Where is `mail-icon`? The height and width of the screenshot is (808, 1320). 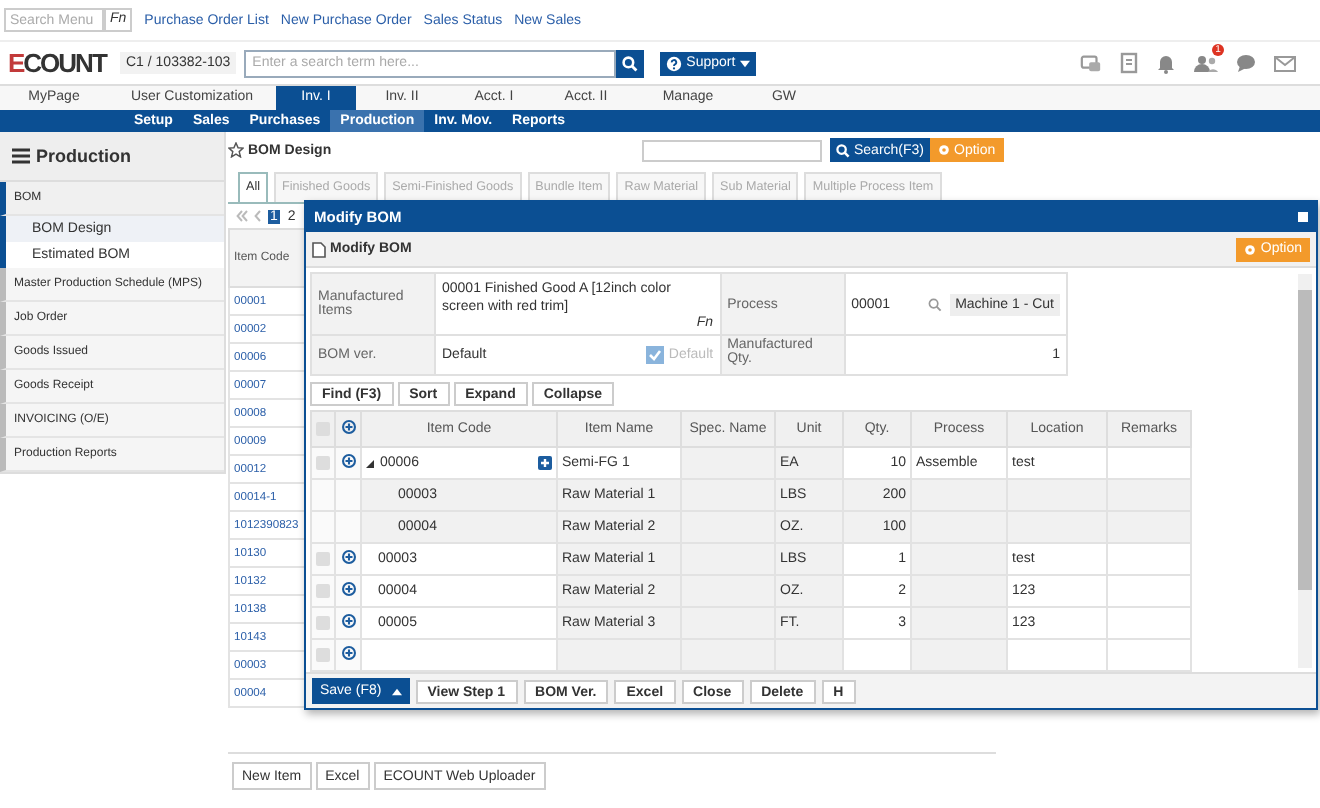 mail-icon is located at coordinates (1285, 63).